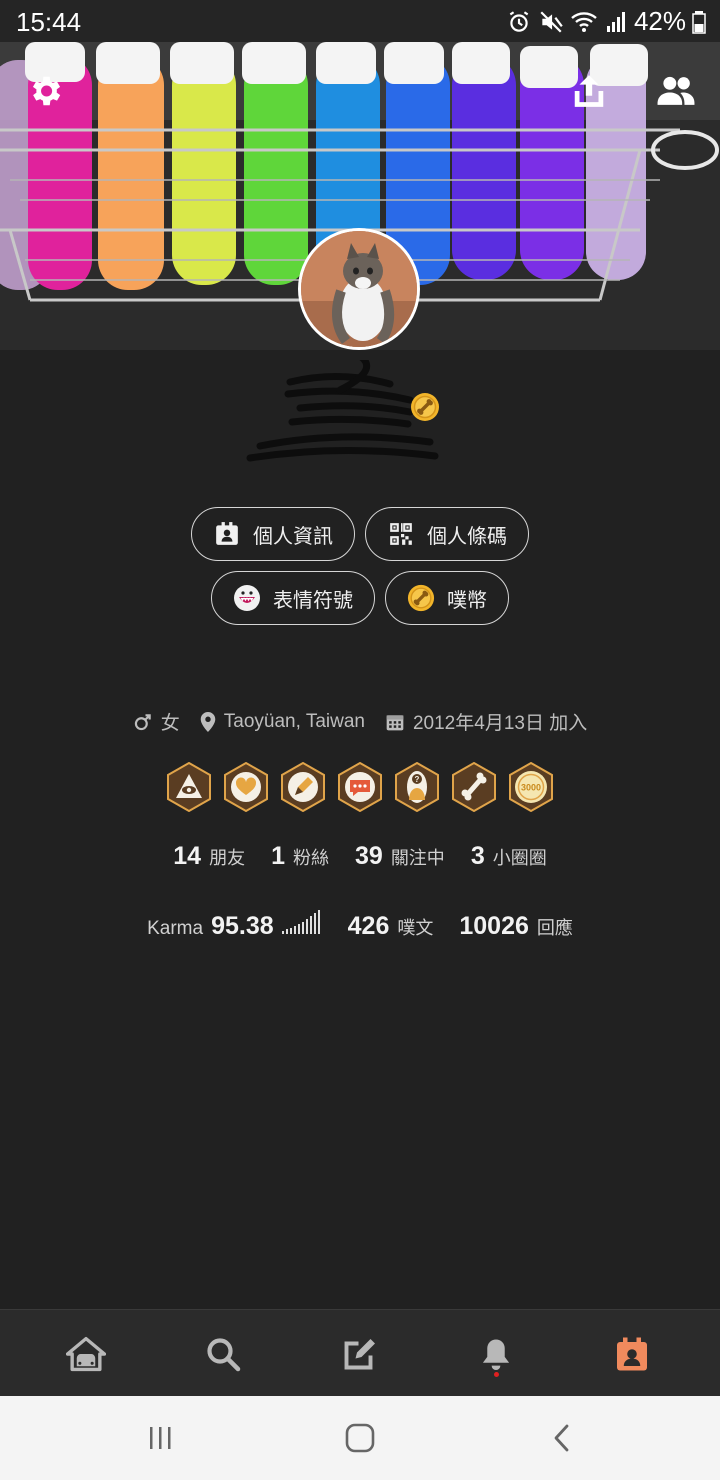 The image size is (720, 1480). I want to click on share-upload-icon, so click(589, 91).